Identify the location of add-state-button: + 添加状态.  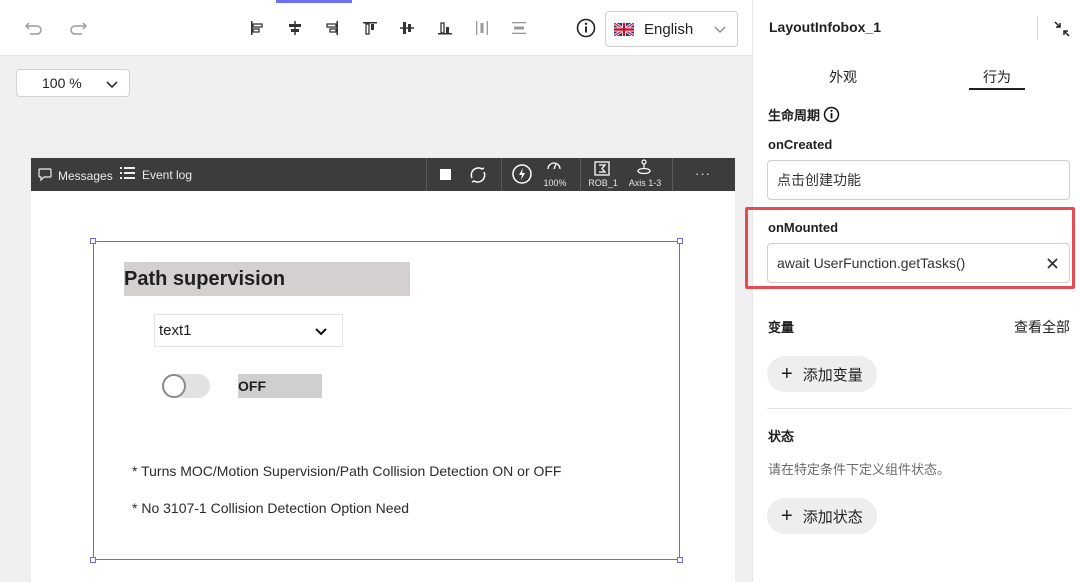
(822, 516).